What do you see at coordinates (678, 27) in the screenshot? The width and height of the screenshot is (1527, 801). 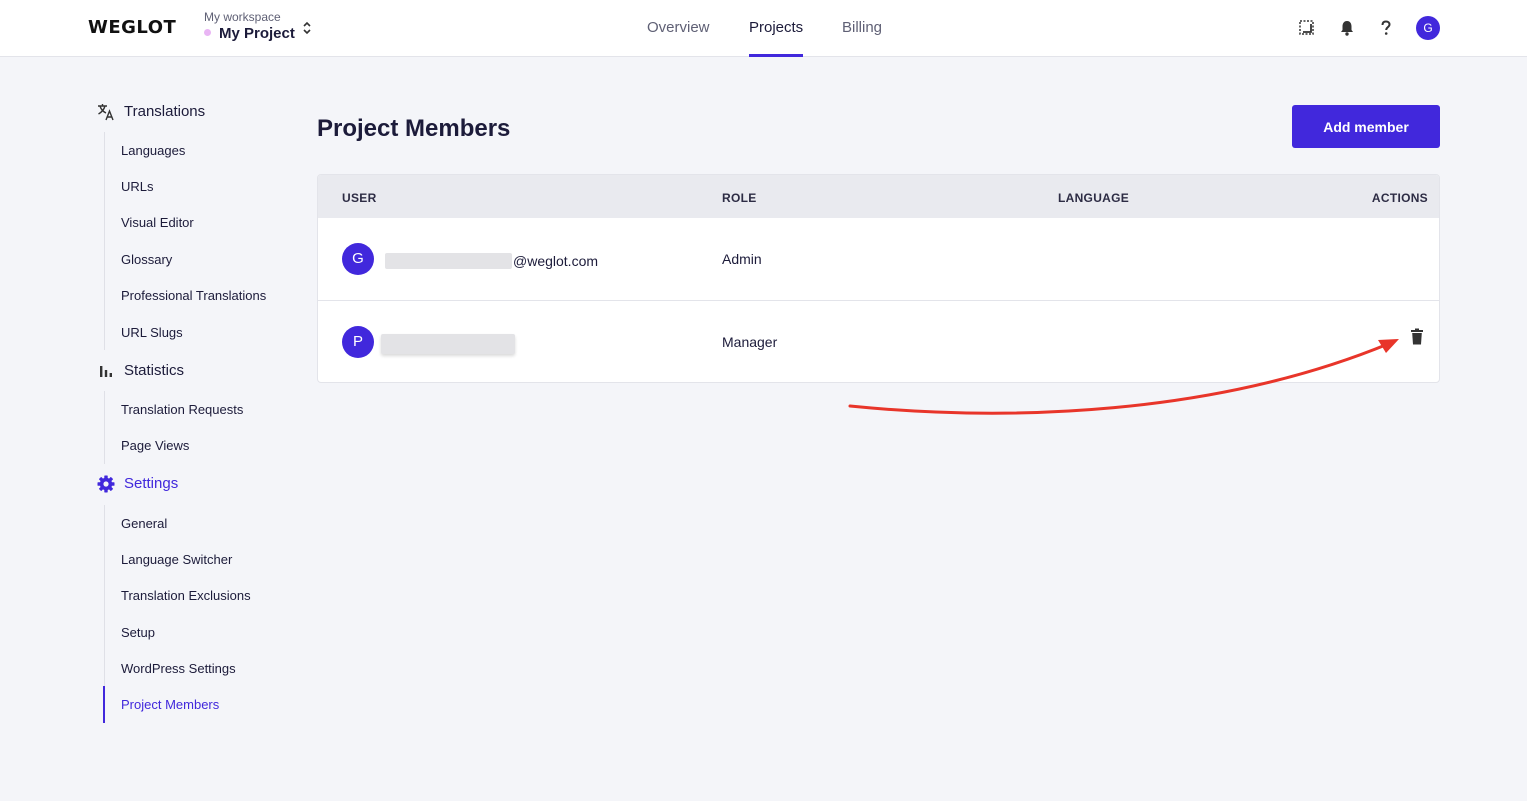 I see `tab-overview: Overview` at bounding box center [678, 27].